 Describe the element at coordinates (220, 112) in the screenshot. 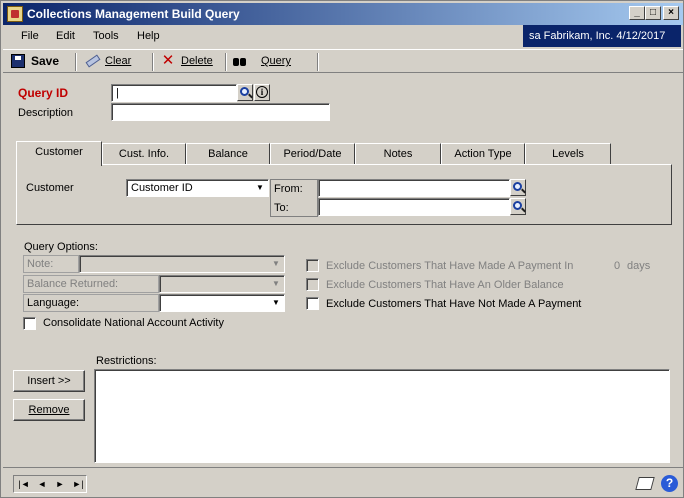

I see `description-field` at that location.